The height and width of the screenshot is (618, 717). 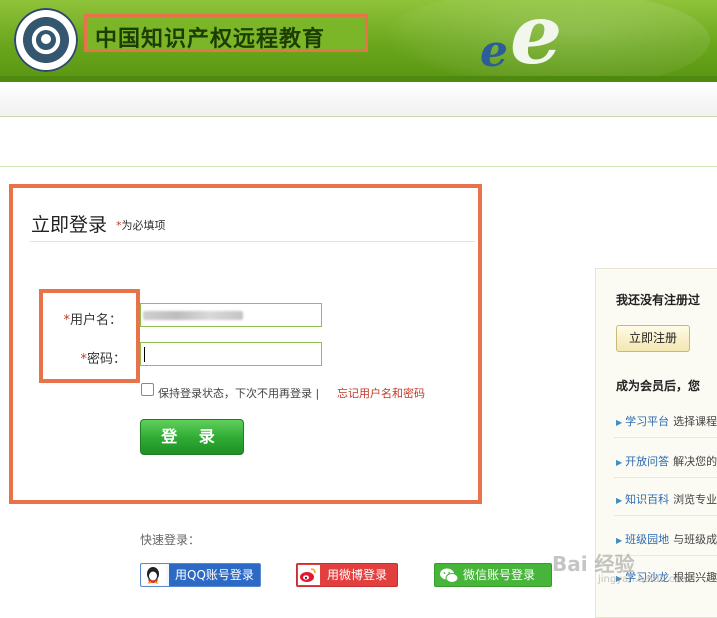 I want to click on required-note: *为必填项, so click(x=141, y=225).